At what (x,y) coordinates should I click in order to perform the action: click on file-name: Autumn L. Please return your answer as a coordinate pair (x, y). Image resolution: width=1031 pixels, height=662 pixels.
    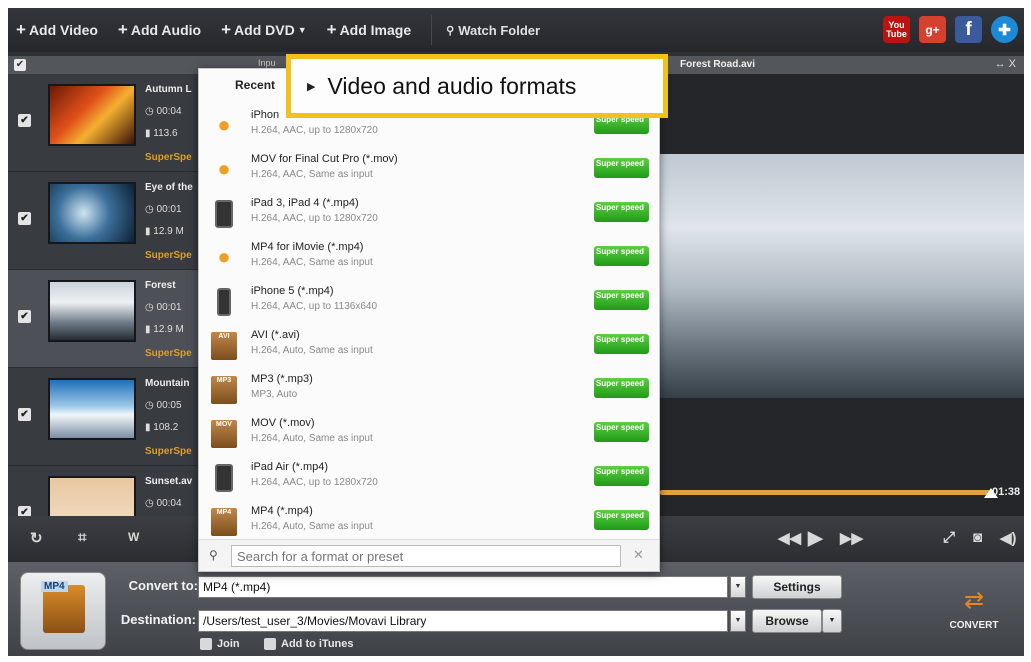
    Looking at the image, I should click on (168, 89).